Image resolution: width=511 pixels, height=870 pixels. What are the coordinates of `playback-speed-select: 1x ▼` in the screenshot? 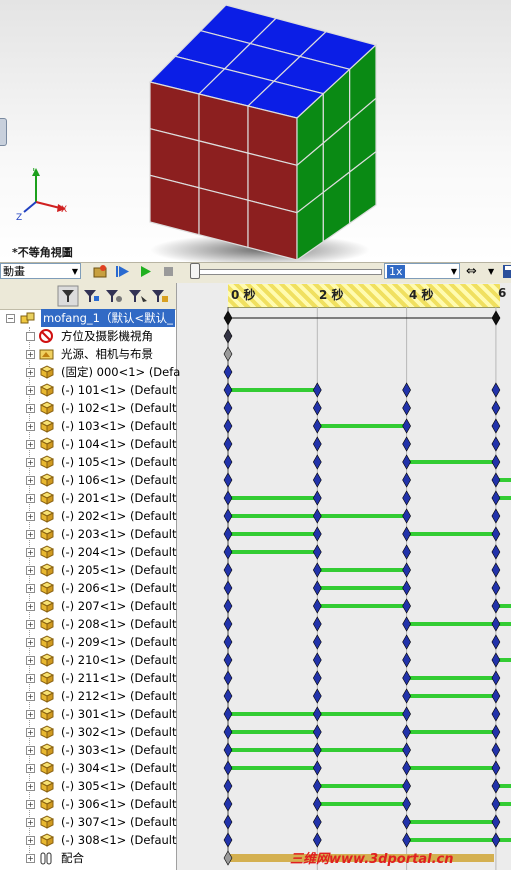 It's located at (422, 271).